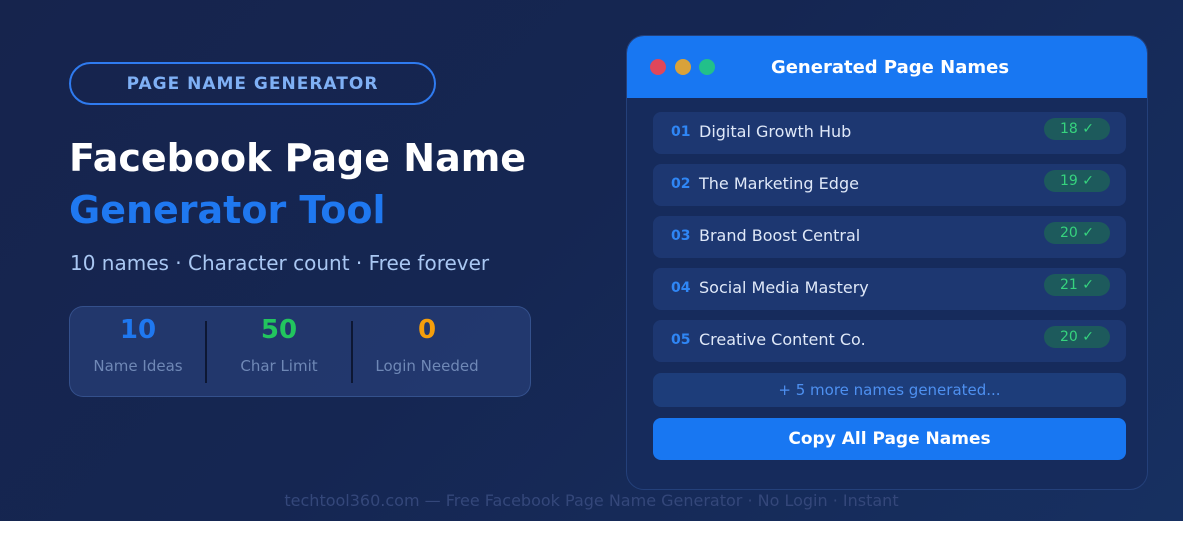 Image resolution: width=1200 pixels, height=539 pixels. Describe the element at coordinates (138, 330) in the screenshot. I see `stat-value: 10` at that location.